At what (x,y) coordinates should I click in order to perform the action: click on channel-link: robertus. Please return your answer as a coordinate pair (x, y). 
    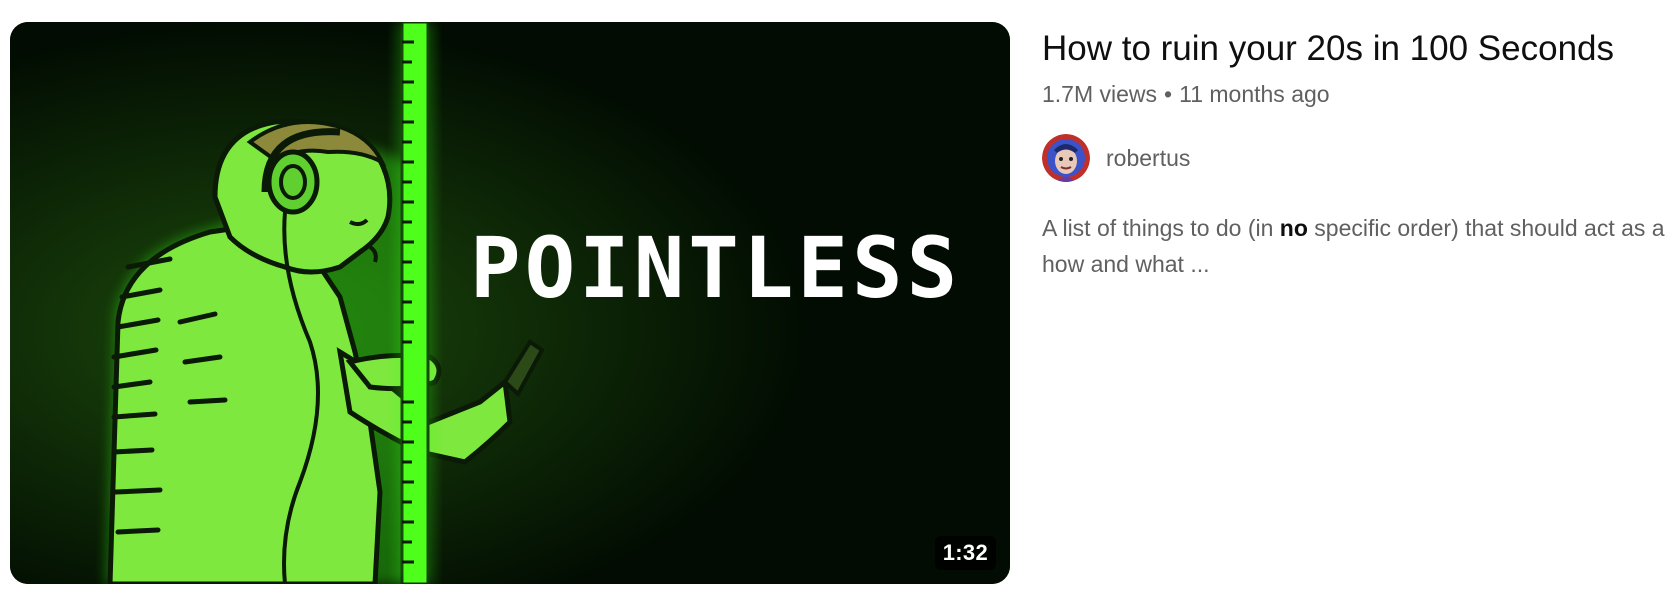
    Looking at the image, I should click on (1361, 158).